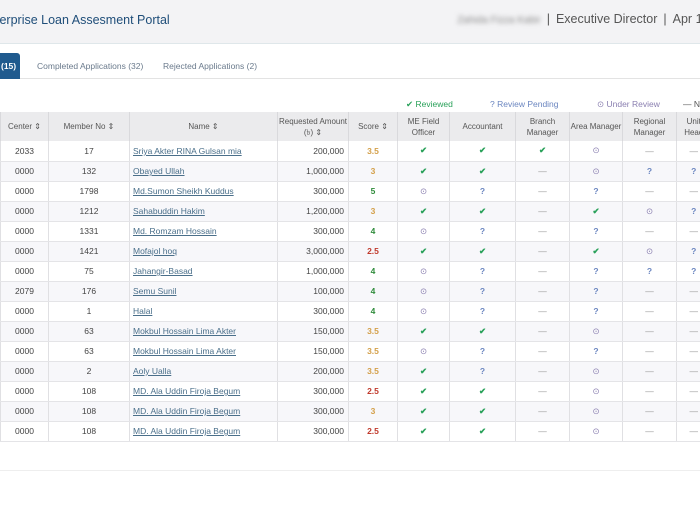 This screenshot has width=700, height=525. What do you see at coordinates (373, 126) in the screenshot?
I see `column-header-score: Score ⇕` at bounding box center [373, 126].